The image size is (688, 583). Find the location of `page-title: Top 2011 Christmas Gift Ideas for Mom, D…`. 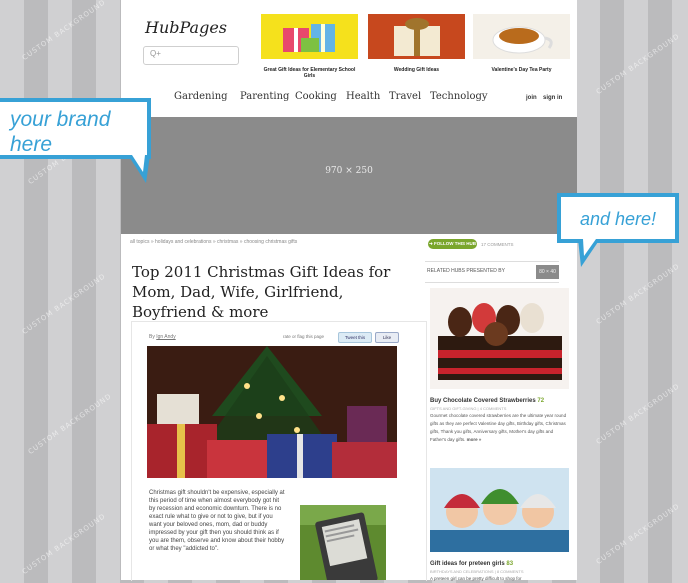

page-title: Top 2011 Christmas Gift Ideas for Mom, D… is located at coordinates (261, 292).